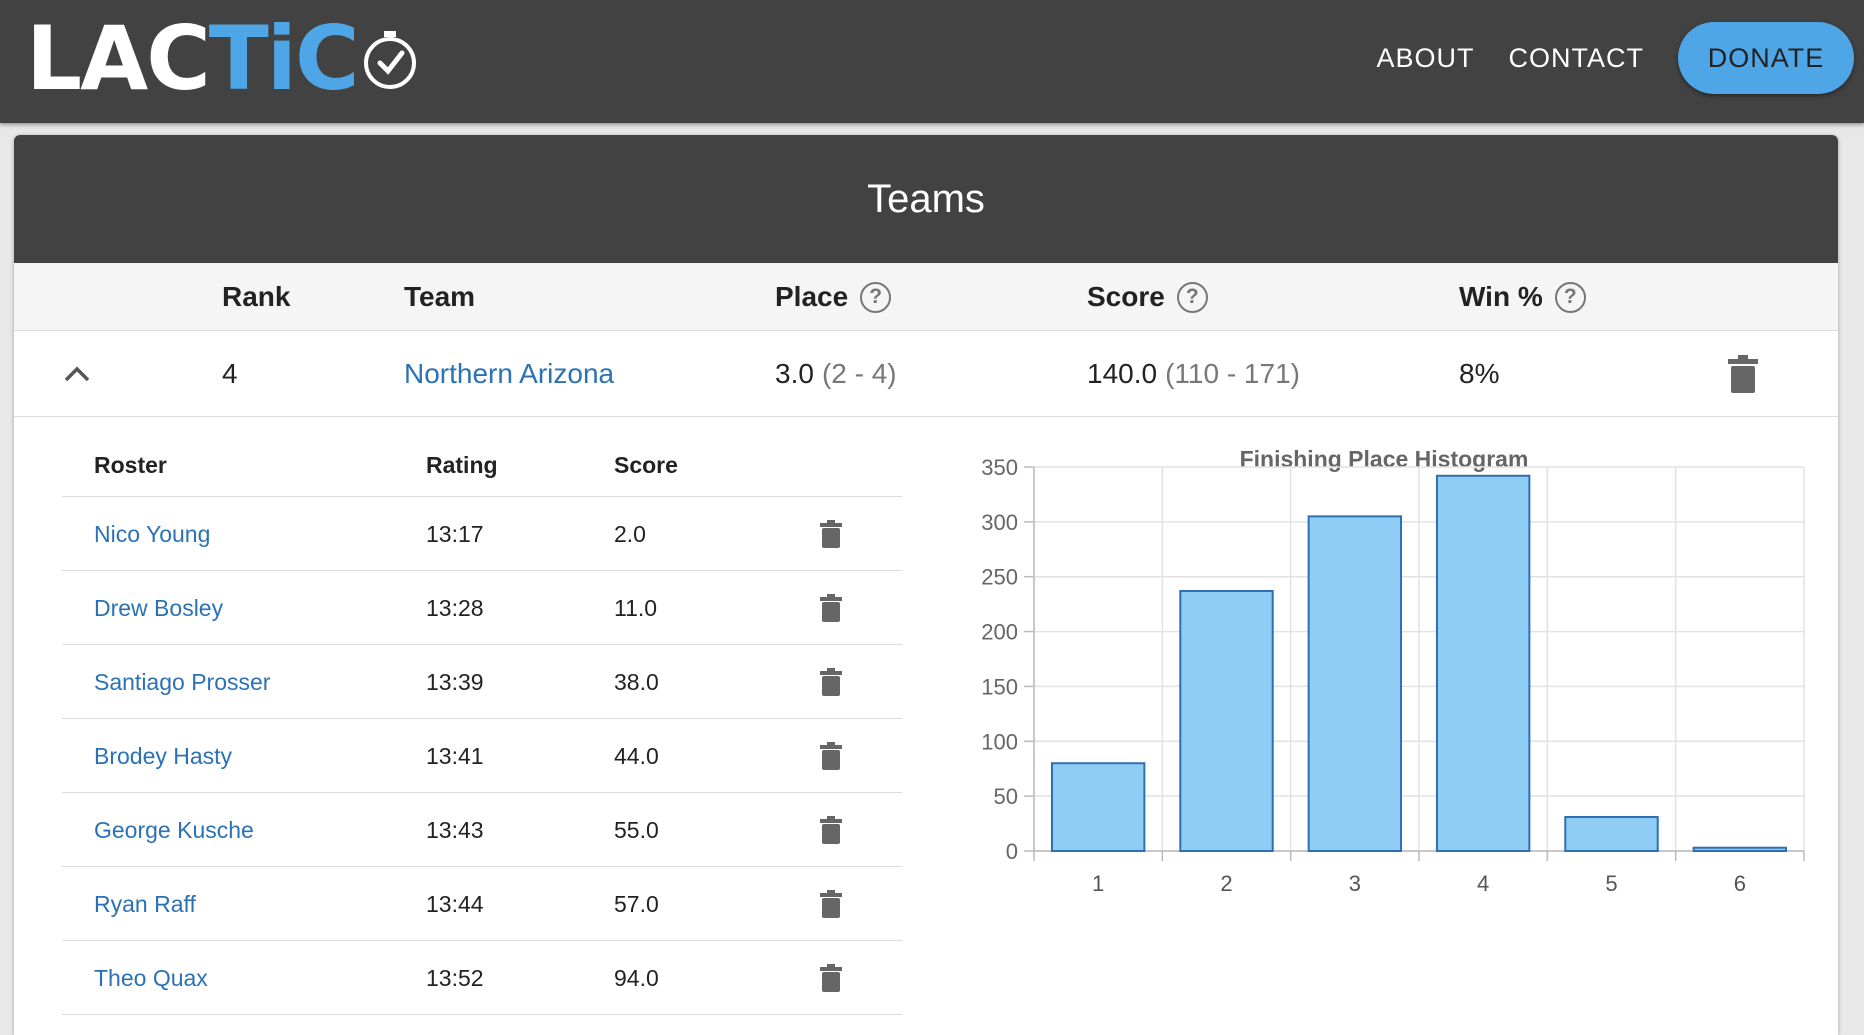  Describe the element at coordinates (455, 755) in the screenshot. I see `athlete-rating: 13:41` at that location.